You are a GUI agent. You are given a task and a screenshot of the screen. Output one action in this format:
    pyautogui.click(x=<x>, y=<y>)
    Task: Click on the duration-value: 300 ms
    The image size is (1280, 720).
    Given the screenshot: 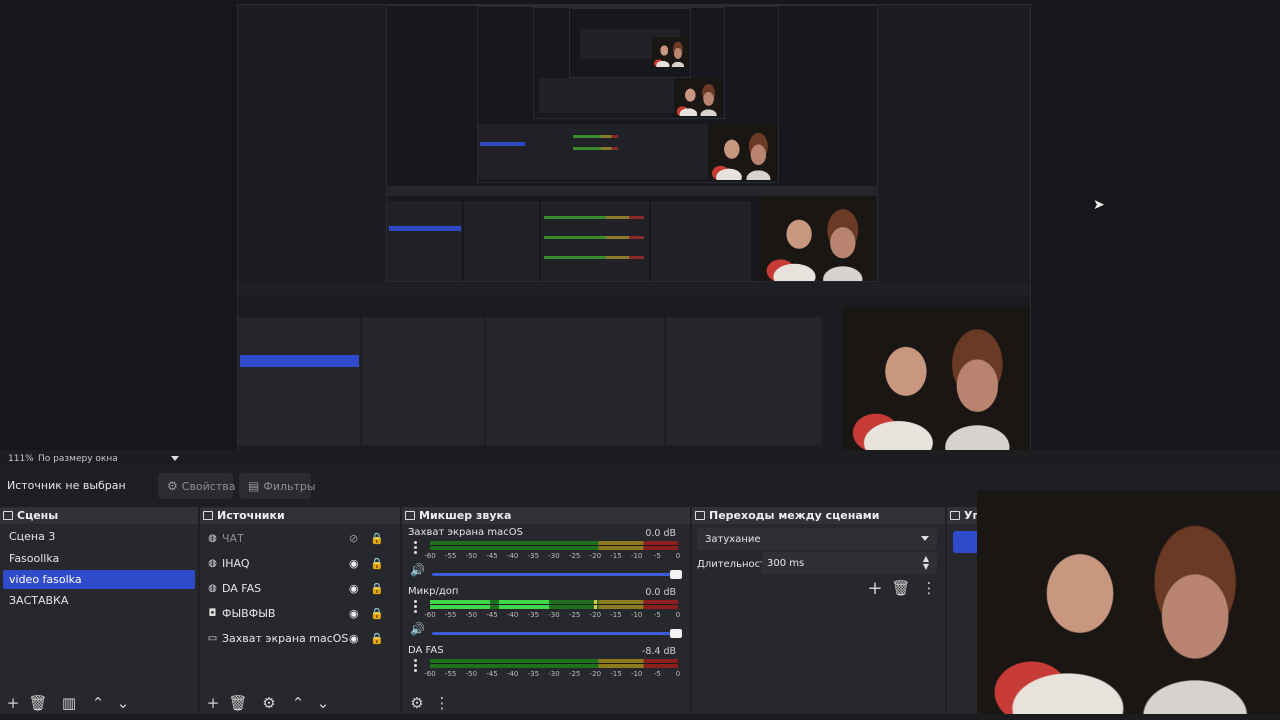 What is the action you would take?
    pyautogui.click(x=786, y=563)
    